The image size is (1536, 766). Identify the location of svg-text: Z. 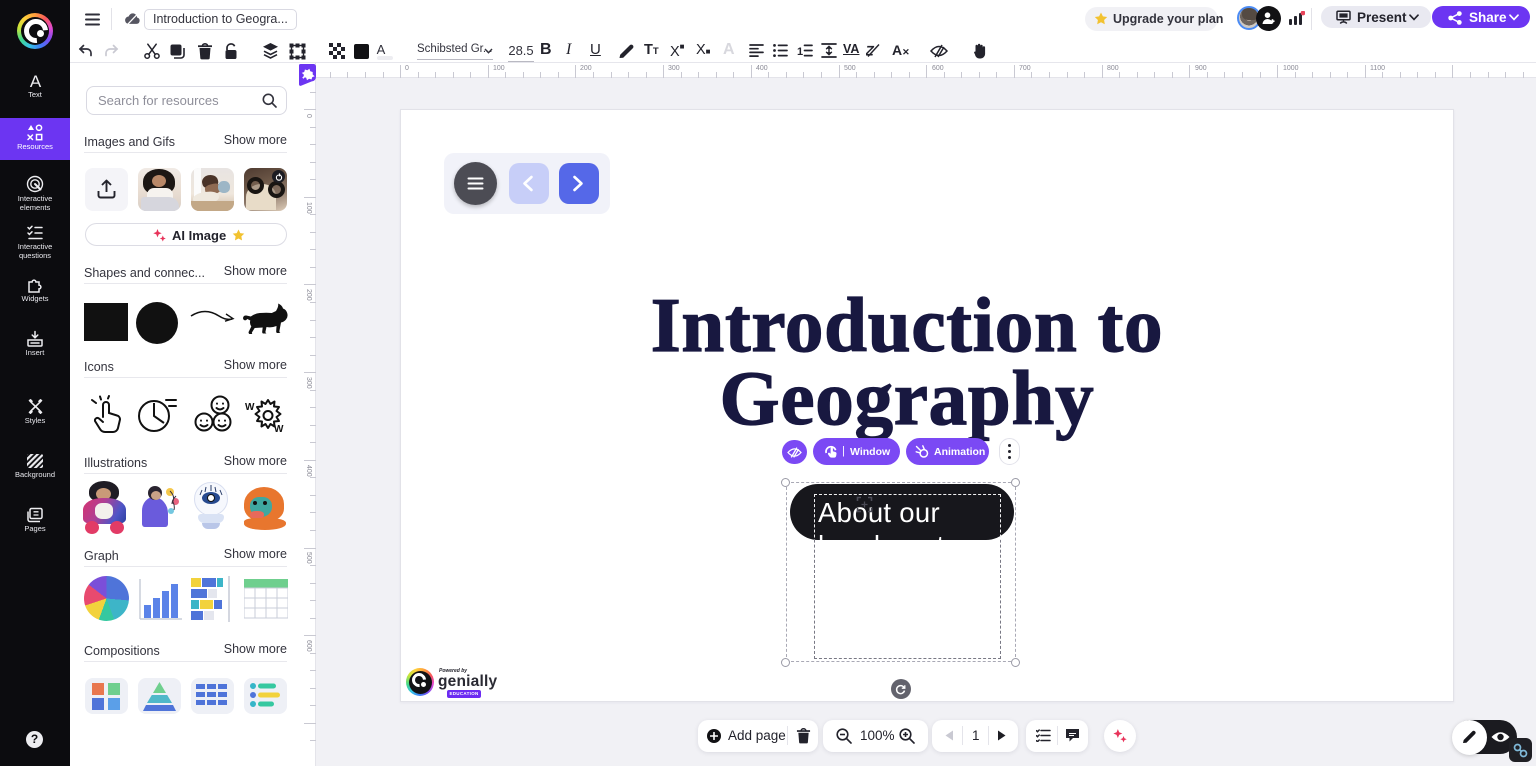
(871, 50).